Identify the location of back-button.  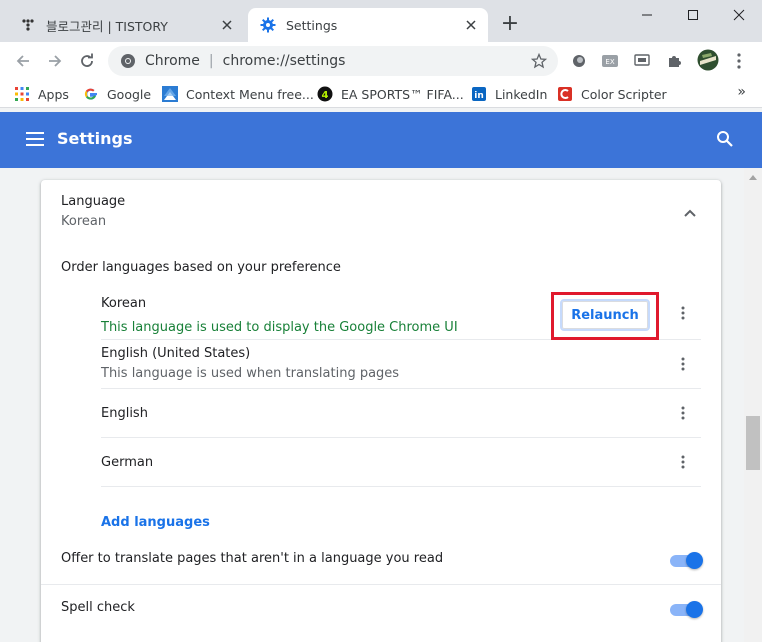
(23, 61).